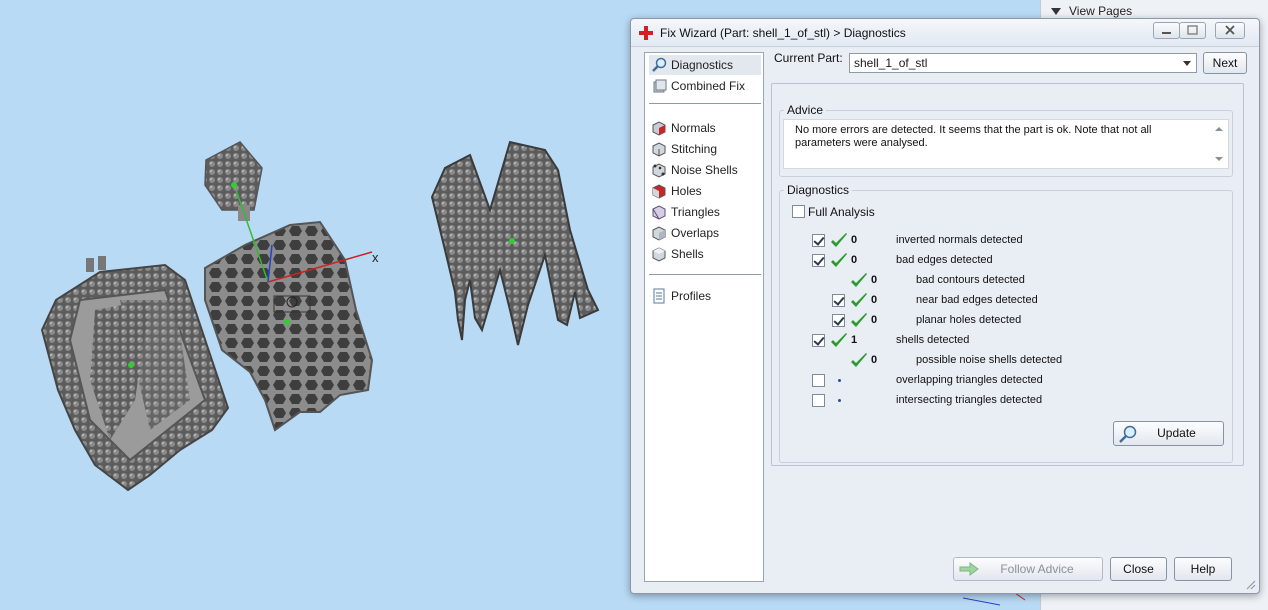 Image resolution: width=1268 pixels, height=610 pixels. What do you see at coordinates (977, 300) in the screenshot?
I see `diagnostic-label: near bad edges detected` at bounding box center [977, 300].